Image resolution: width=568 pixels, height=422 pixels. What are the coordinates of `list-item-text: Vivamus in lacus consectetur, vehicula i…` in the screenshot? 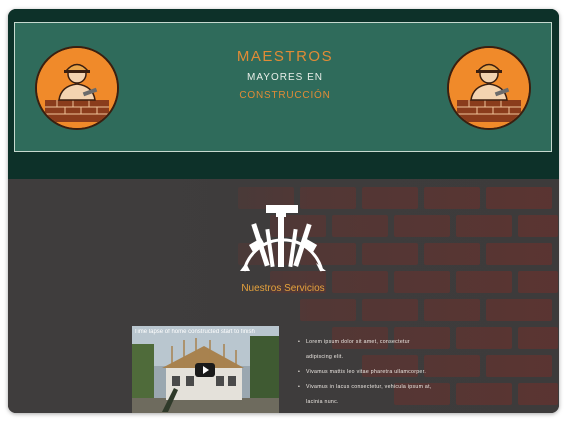 It's located at (369, 387).